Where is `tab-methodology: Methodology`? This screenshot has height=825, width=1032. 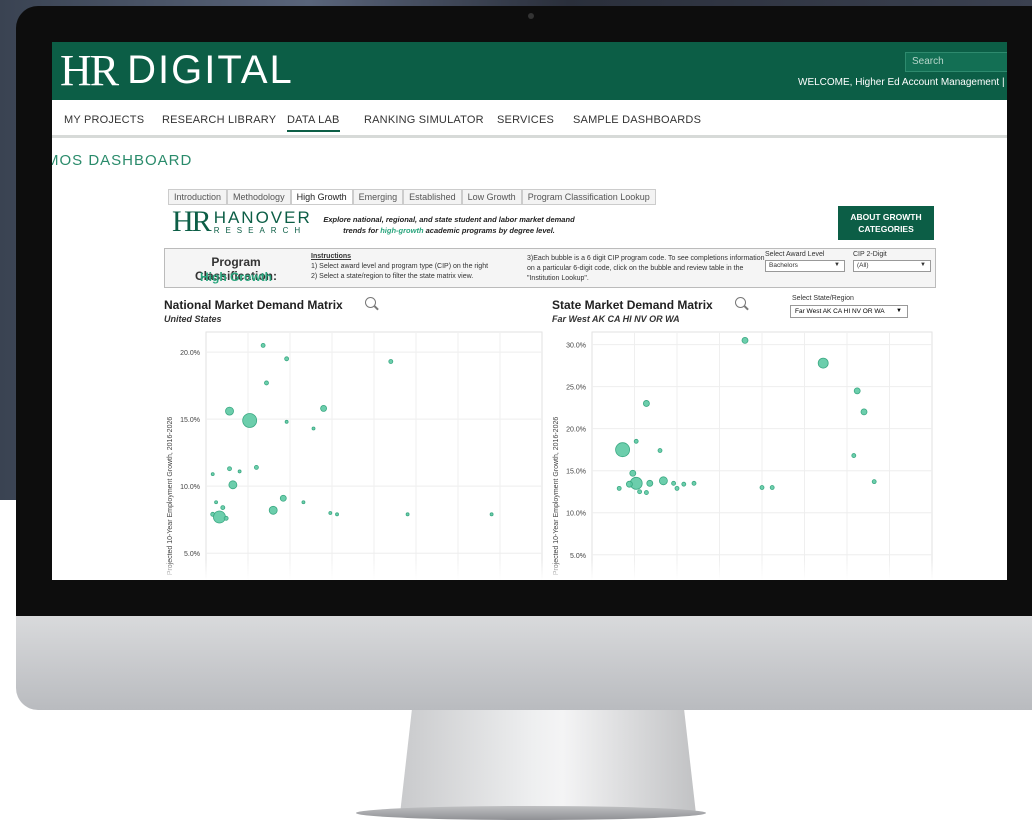
tab-methodology: Methodology is located at coordinates (259, 196).